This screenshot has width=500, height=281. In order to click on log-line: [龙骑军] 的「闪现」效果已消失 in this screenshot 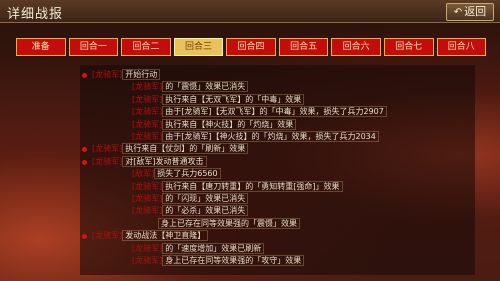, I will do `click(190, 199)`.